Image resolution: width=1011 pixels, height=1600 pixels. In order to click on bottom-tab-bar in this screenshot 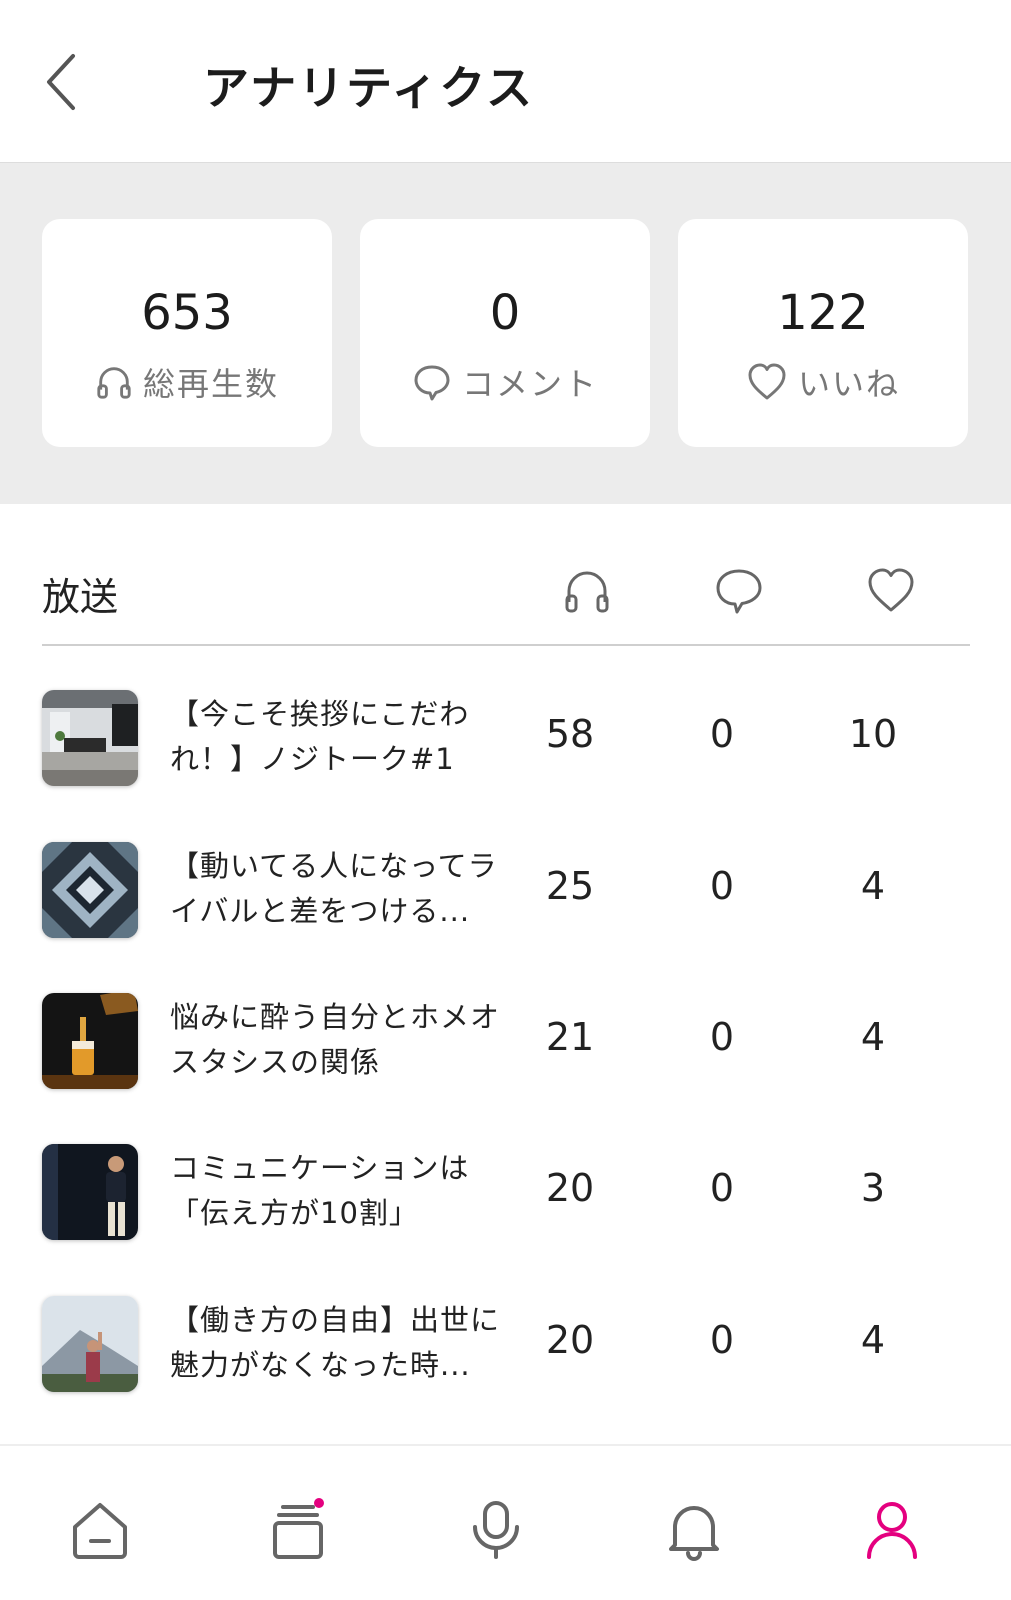, I will do `click(505, 1522)`.